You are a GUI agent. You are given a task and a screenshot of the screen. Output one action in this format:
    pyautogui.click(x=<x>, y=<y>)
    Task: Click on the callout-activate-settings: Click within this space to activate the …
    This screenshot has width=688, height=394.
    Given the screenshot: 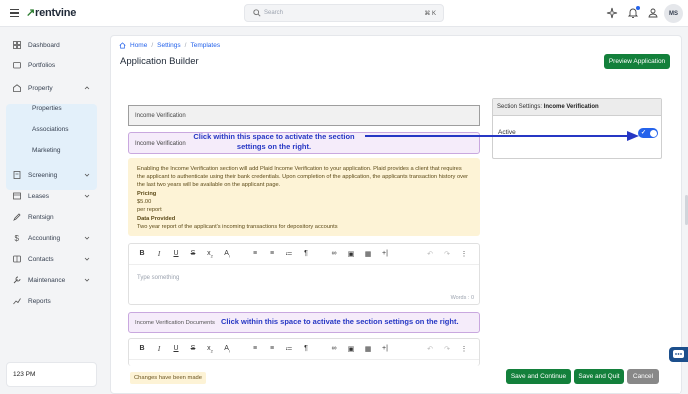 What is the action you would take?
    pyautogui.click(x=274, y=141)
    